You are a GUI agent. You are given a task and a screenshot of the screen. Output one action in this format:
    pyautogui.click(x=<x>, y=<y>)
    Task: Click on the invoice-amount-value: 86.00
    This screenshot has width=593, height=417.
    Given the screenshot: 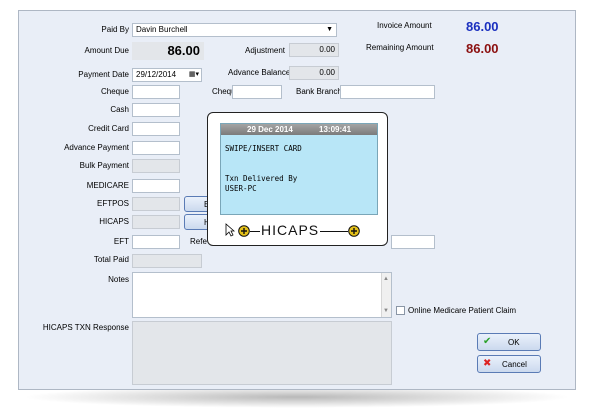 What is the action you would take?
    pyautogui.click(x=482, y=26)
    